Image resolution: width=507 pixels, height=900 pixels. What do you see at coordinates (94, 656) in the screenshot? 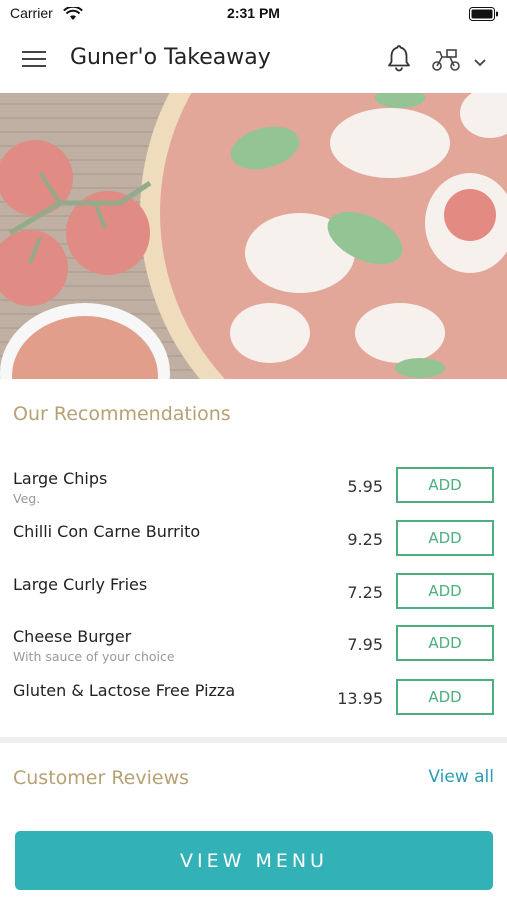
I see `item-subtitle: With sauce of your choice` at bounding box center [94, 656].